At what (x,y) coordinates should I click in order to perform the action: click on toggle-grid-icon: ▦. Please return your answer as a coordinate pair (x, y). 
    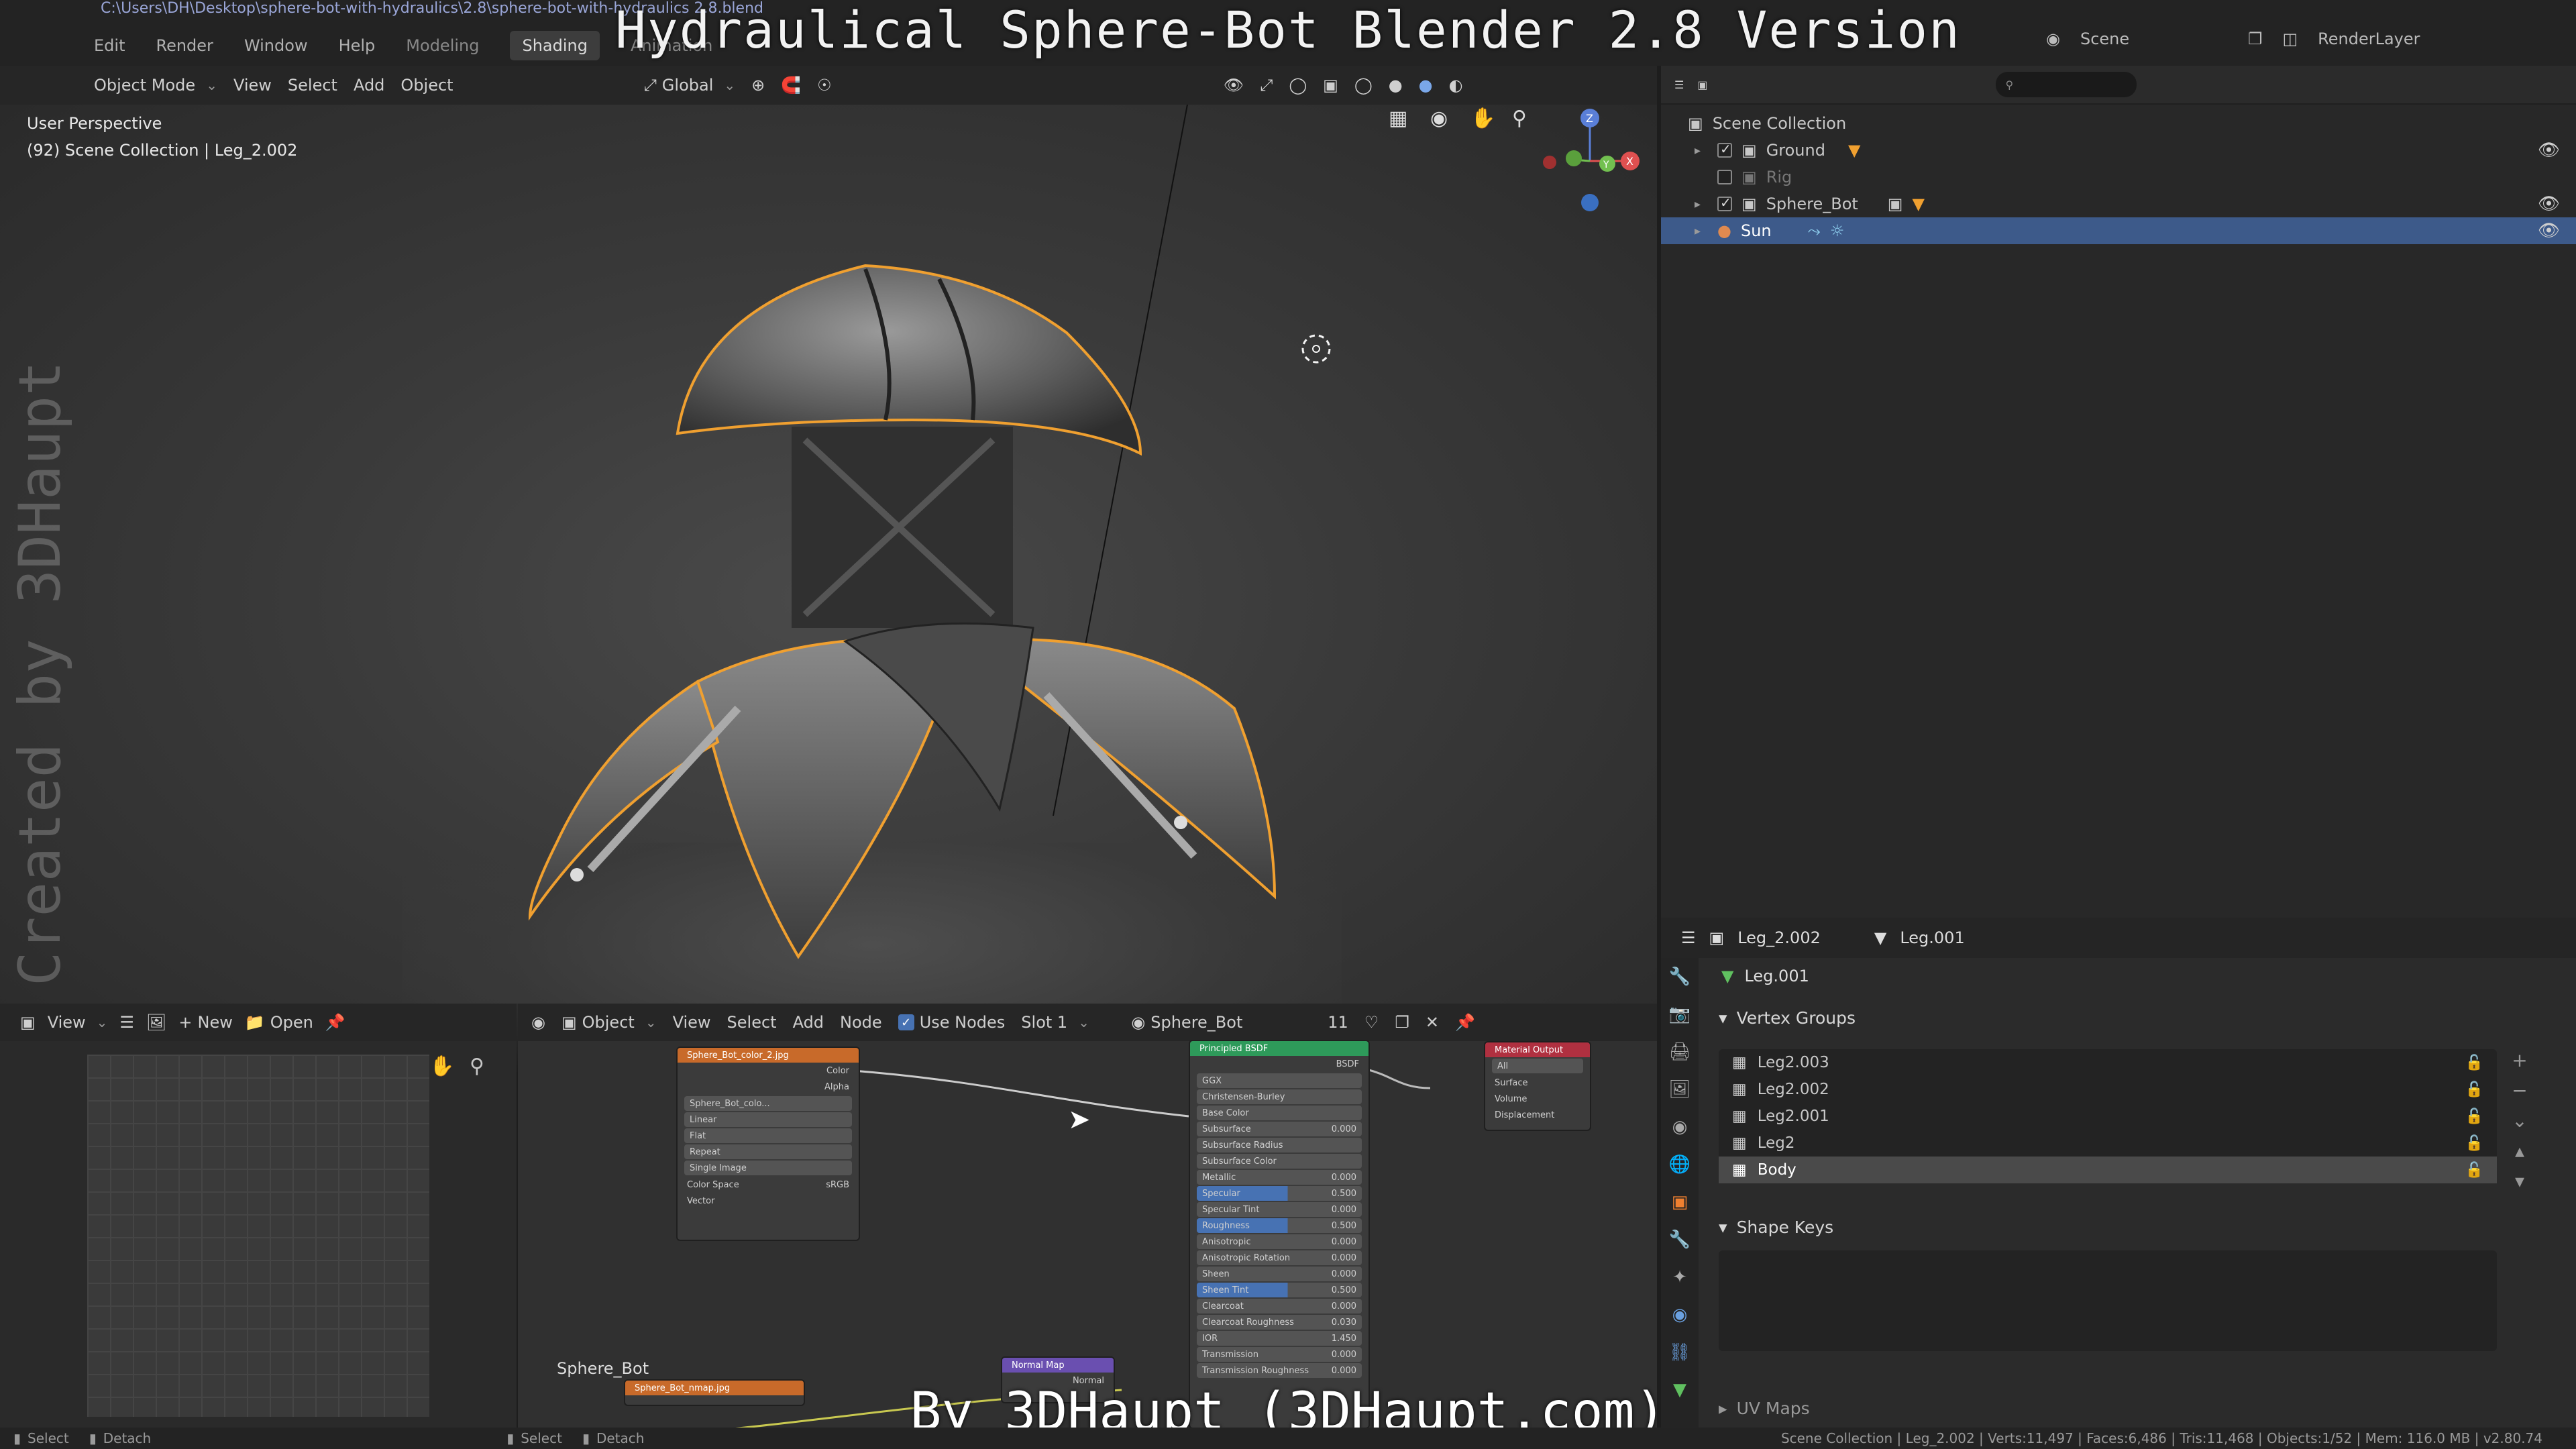
    Looking at the image, I should click on (1398, 118).